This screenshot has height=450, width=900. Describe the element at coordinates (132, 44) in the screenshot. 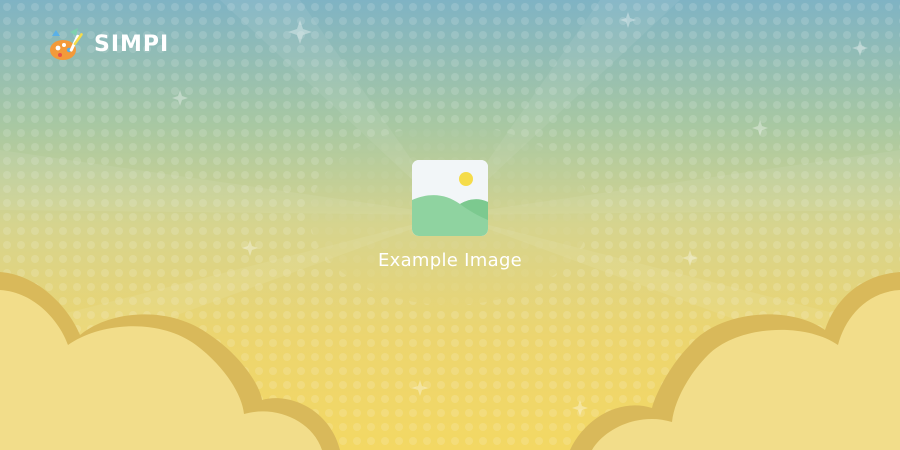

I see `brand-name: SIMPI` at that location.